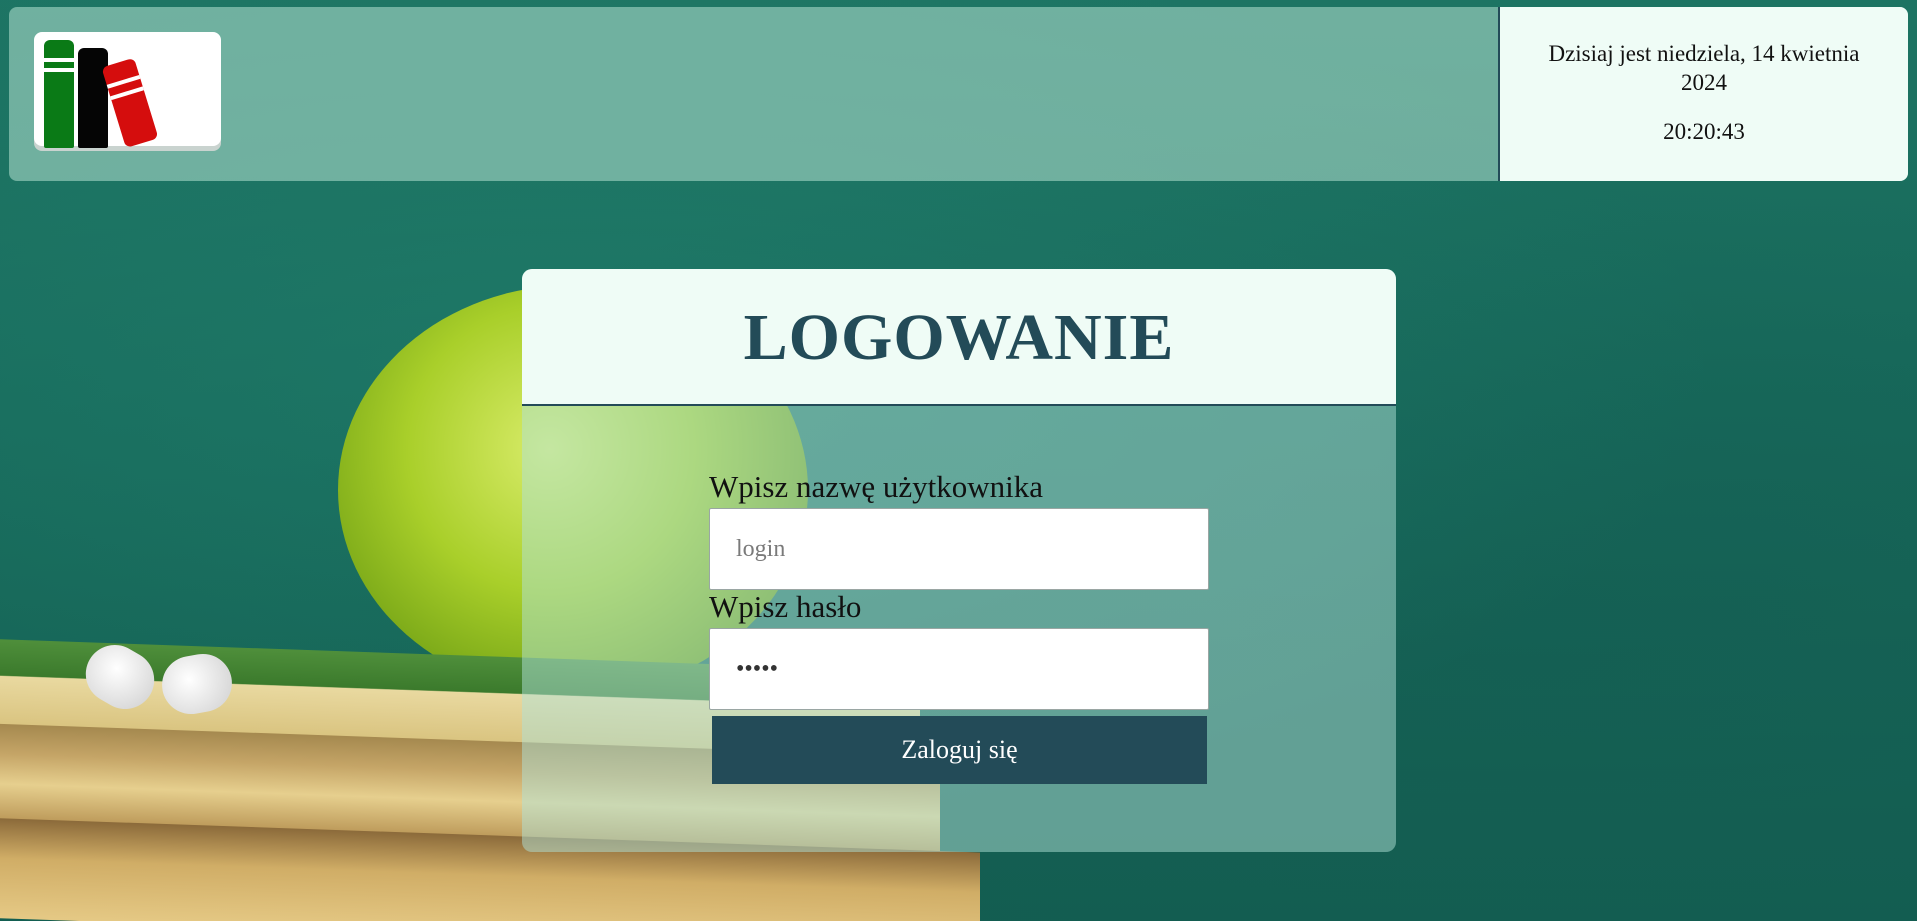  Describe the element at coordinates (876, 486) in the screenshot. I see `username-label: Wpisz nazwę użytkownika` at that location.